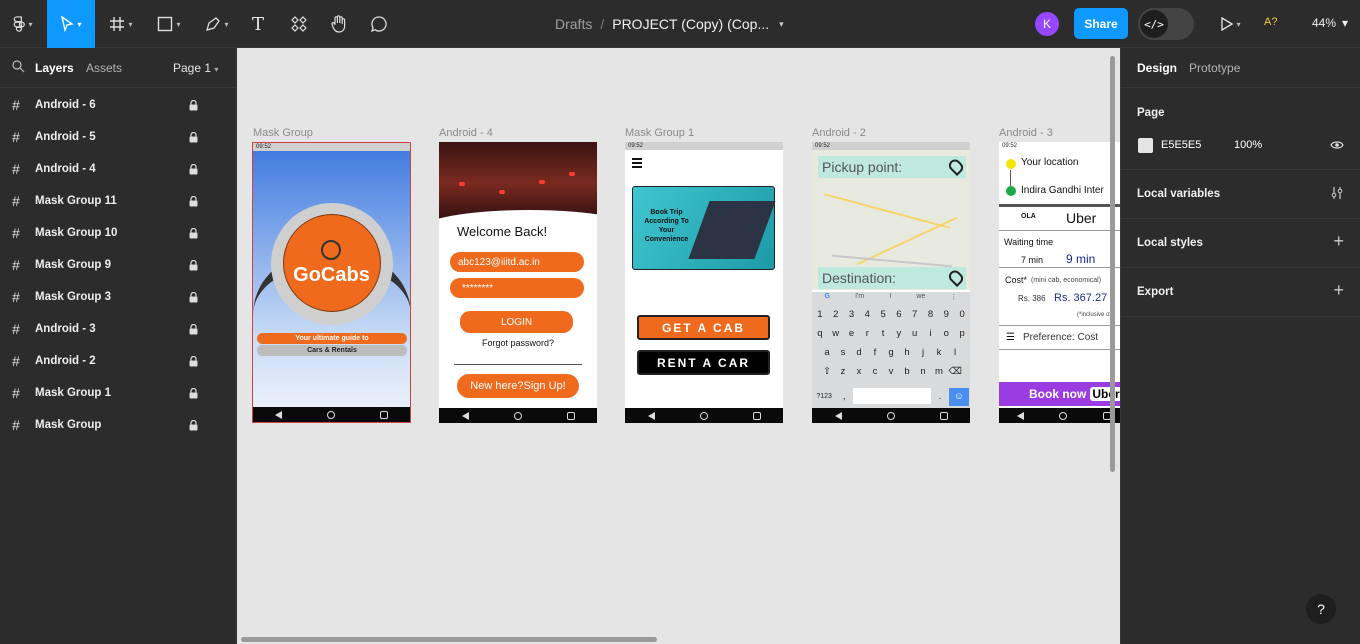  Describe the element at coordinates (1337, 145) in the screenshot. I see `eye-icon` at that location.